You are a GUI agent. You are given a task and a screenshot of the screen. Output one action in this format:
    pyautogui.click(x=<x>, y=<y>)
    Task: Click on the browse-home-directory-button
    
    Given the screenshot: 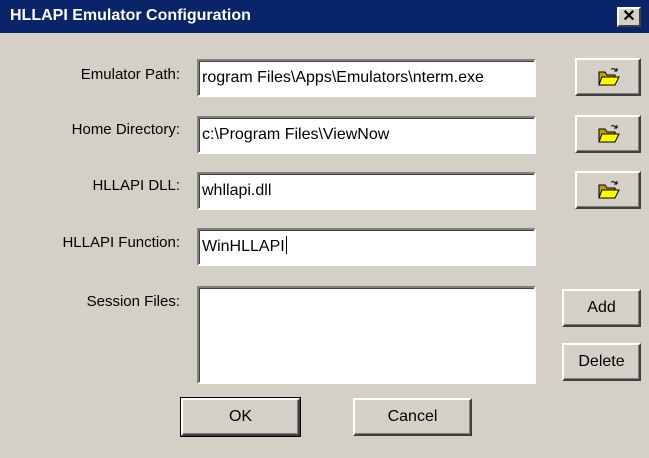 What is the action you would take?
    pyautogui.click(x=608, y=134)
    